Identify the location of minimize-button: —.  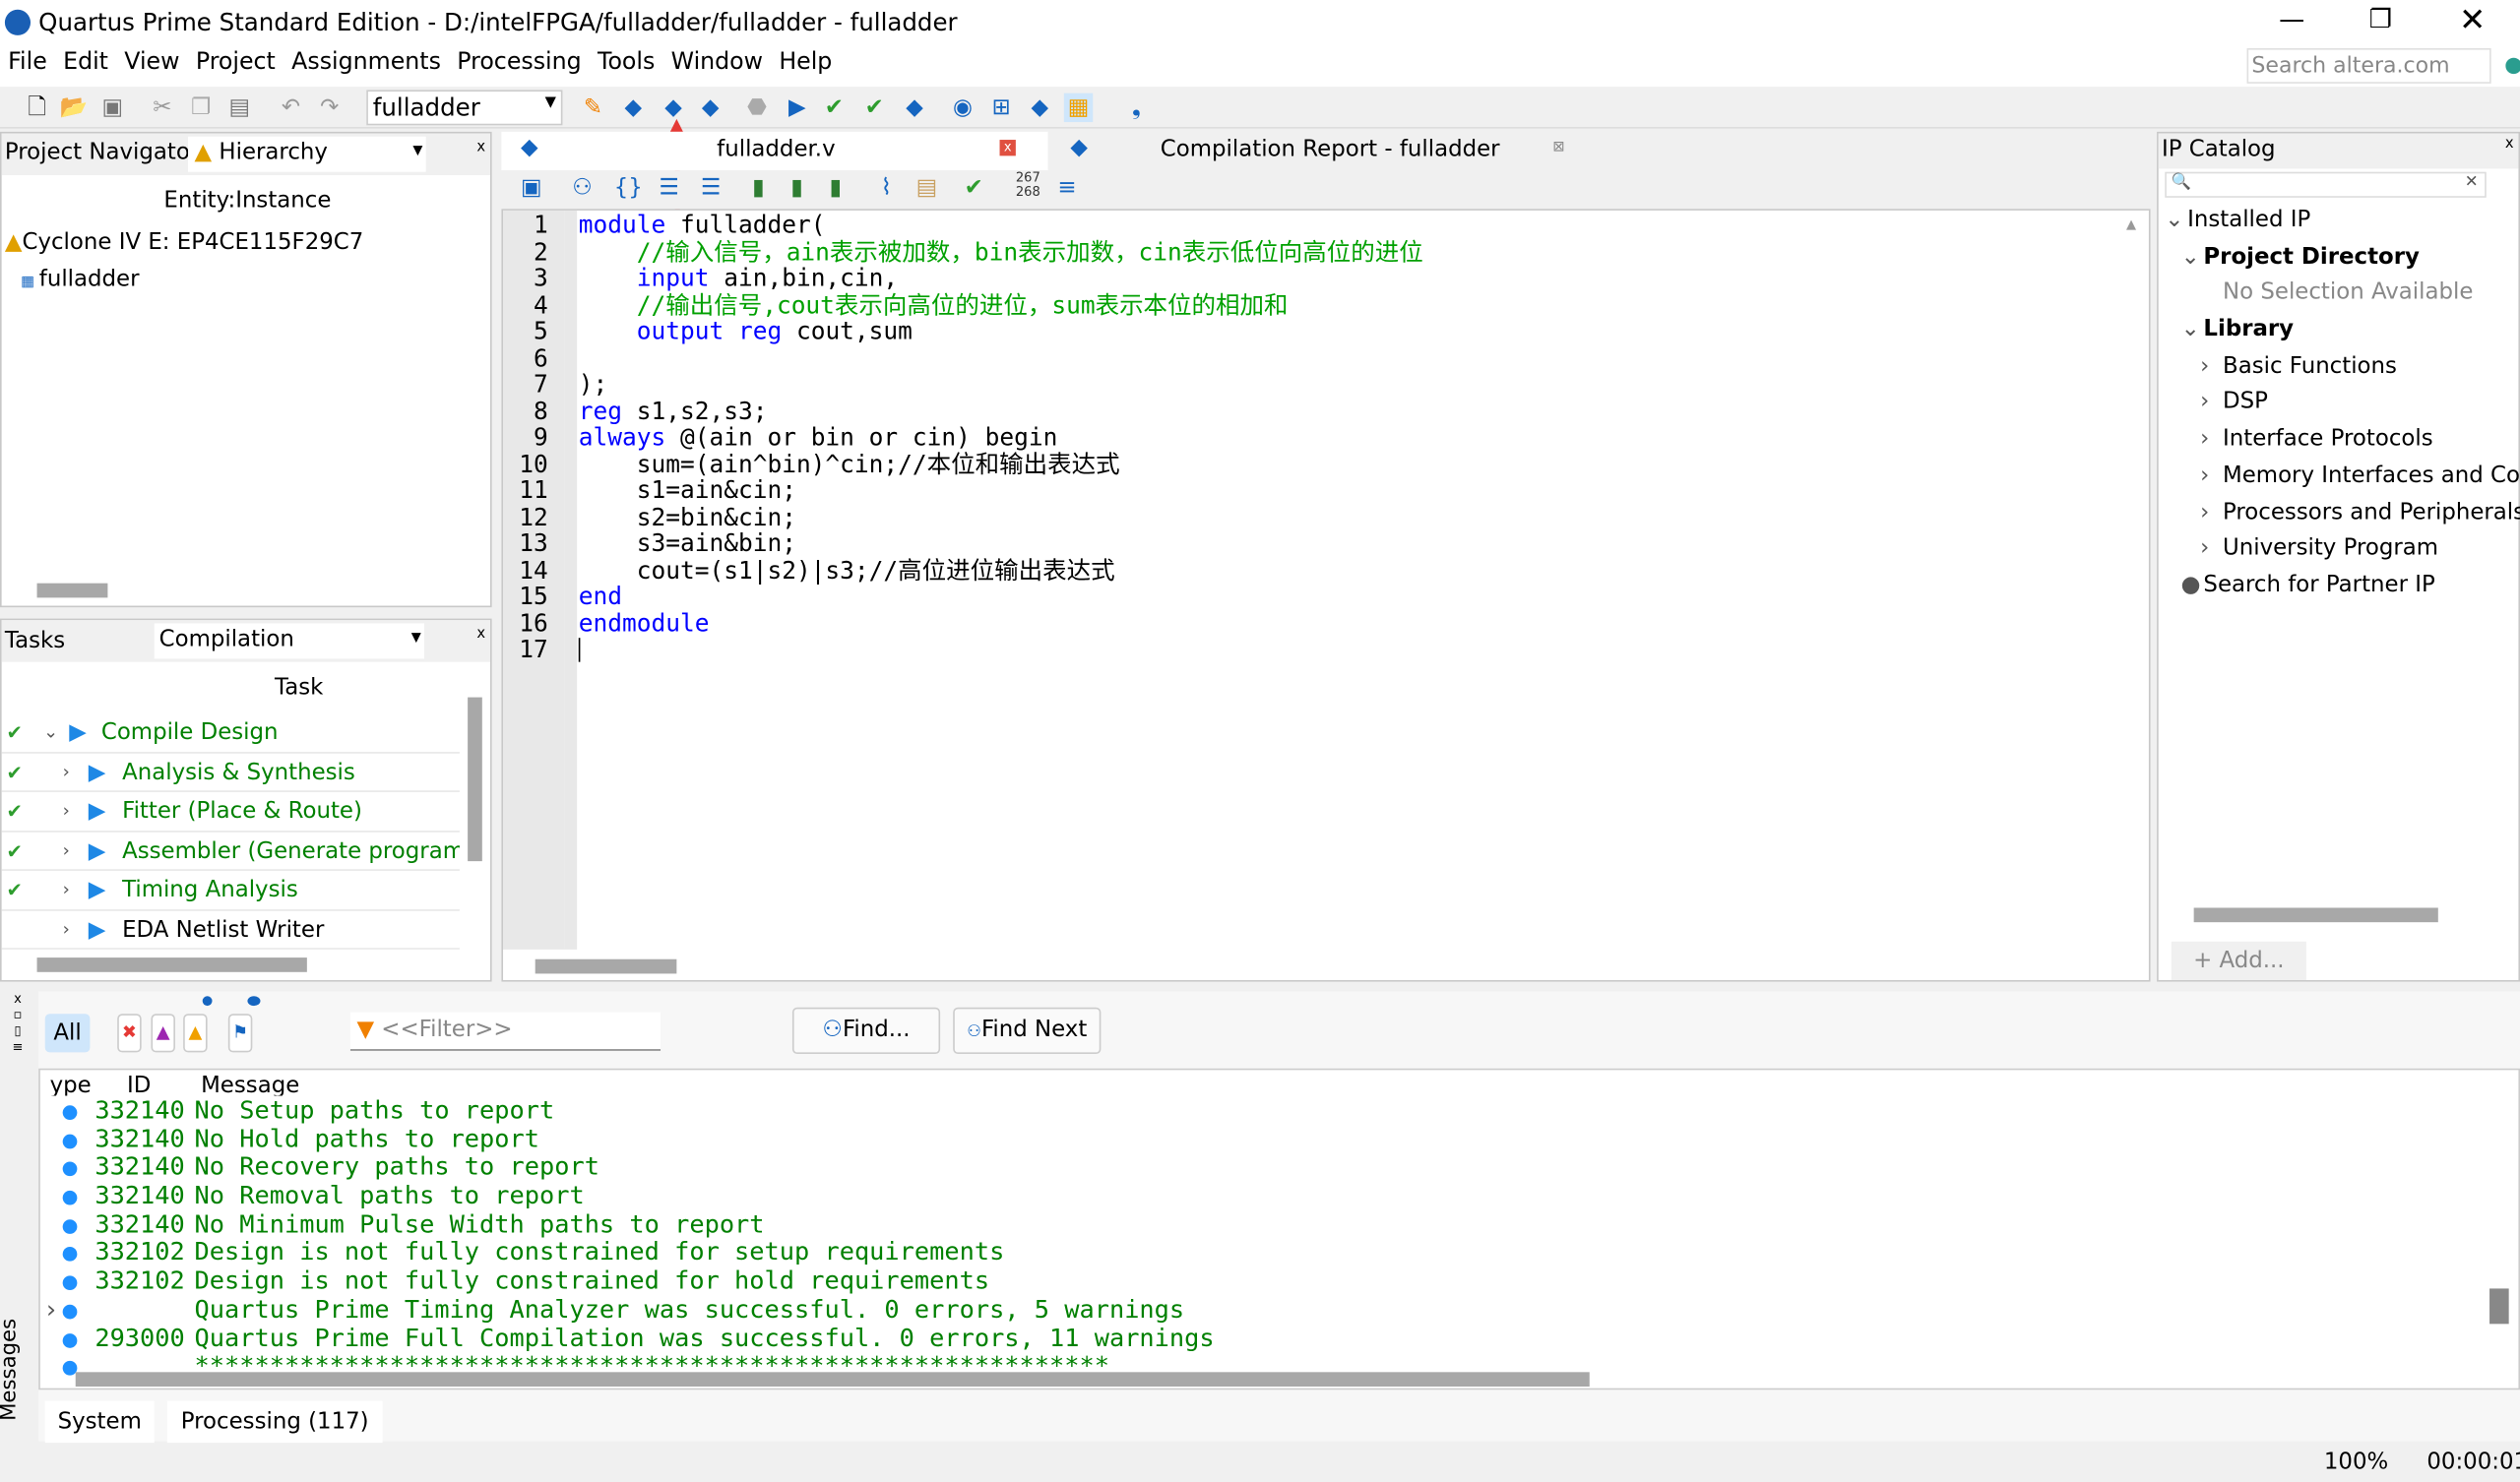
(2291, 18).